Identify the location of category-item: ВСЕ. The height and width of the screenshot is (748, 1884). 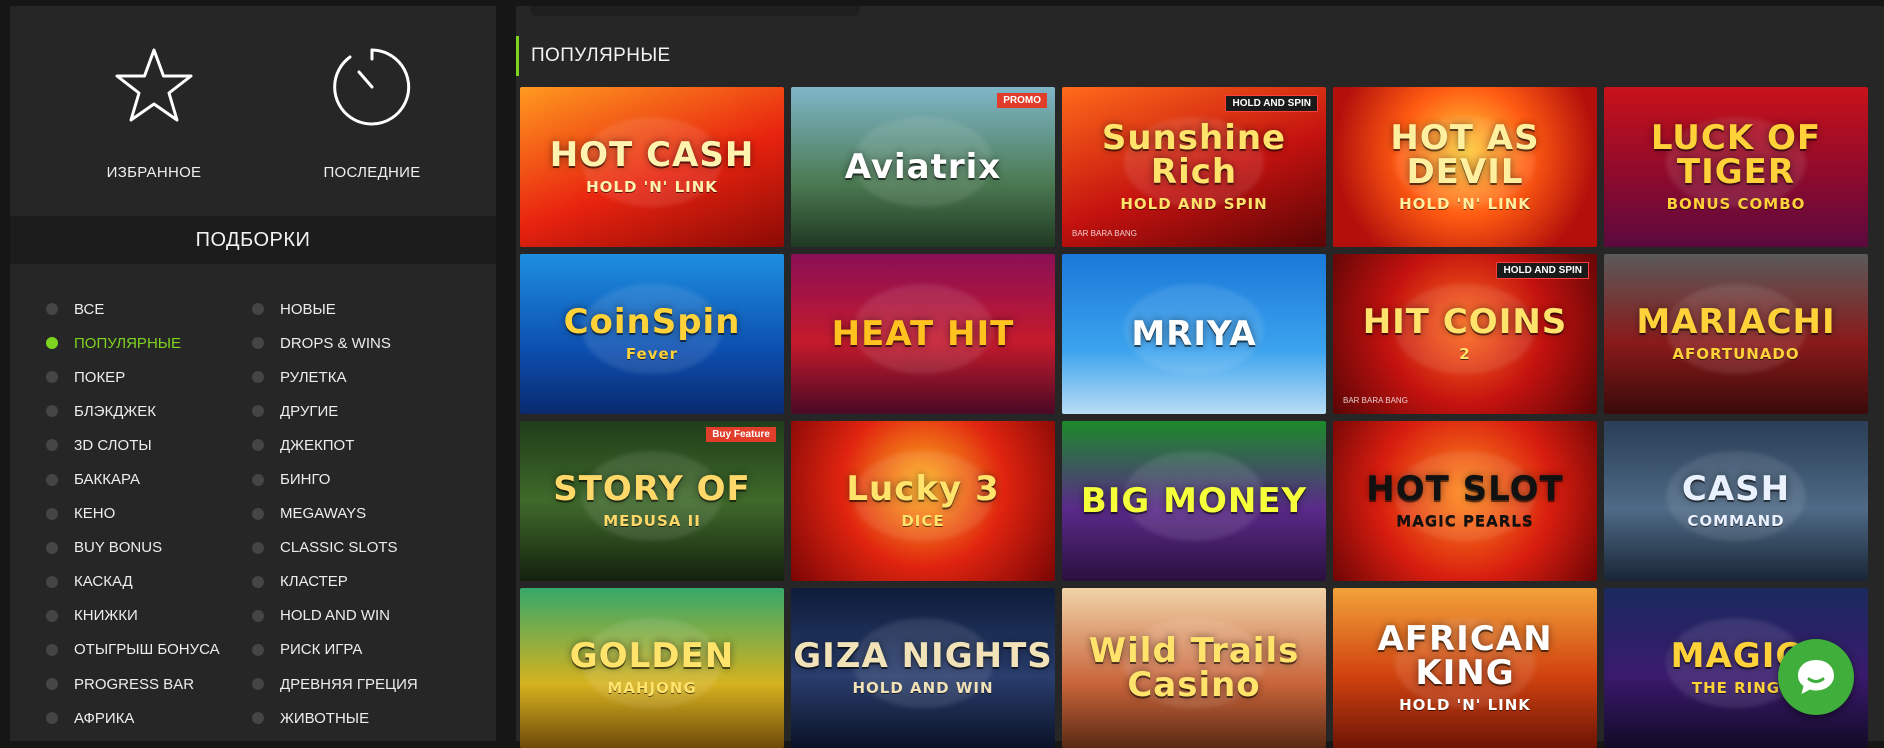
(133, 309).